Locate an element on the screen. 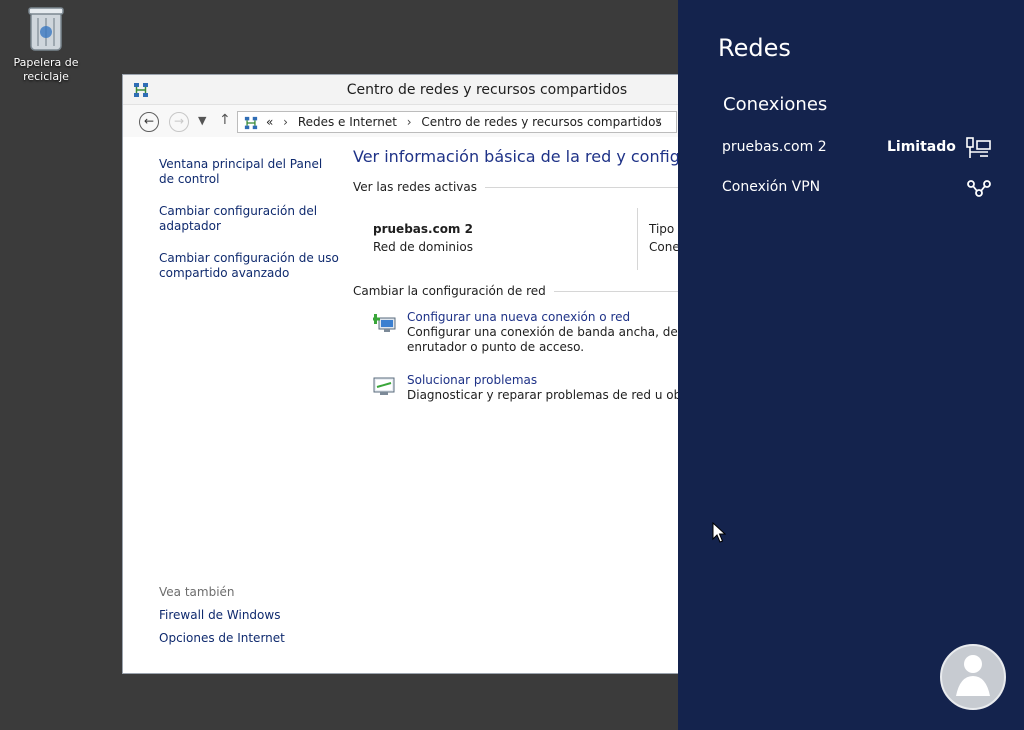 This screenshot has width=1024, height=730. connections-heading: Conexiones is located at coordinates (775, 104).